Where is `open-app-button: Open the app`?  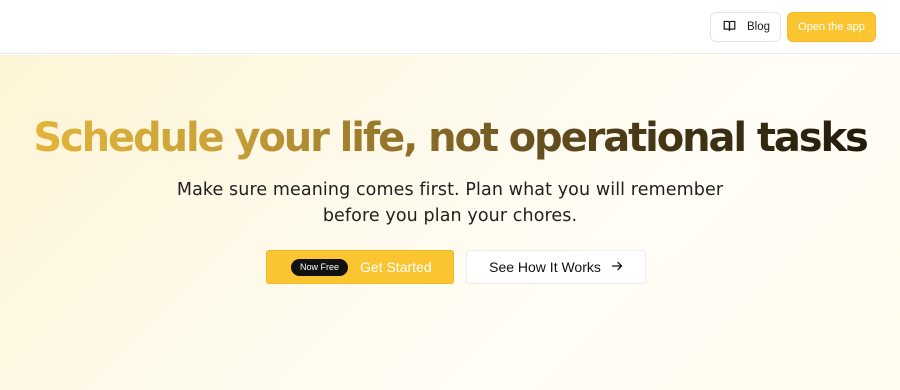 open-app-button: Open the app is located at coordinates (831, 27).